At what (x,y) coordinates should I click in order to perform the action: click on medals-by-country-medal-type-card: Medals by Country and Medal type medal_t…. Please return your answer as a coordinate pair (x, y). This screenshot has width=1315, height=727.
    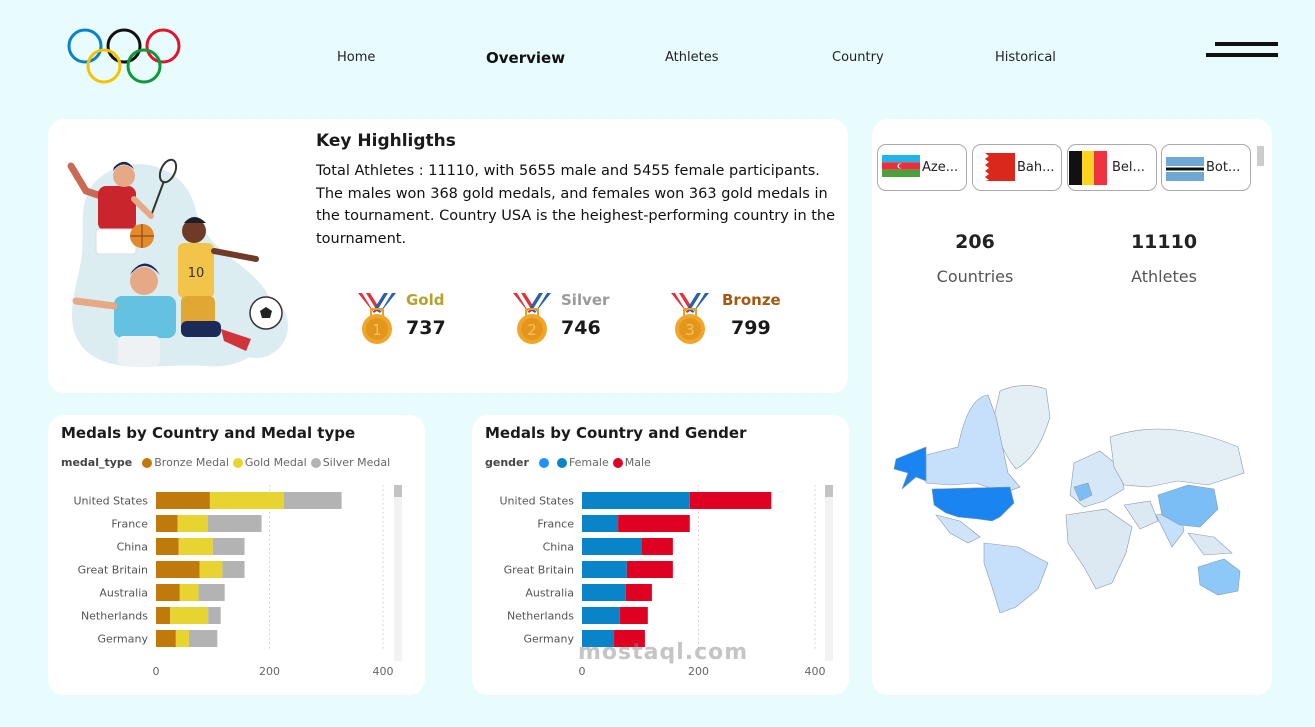
    Looking at the image, I should click on (236, 555).